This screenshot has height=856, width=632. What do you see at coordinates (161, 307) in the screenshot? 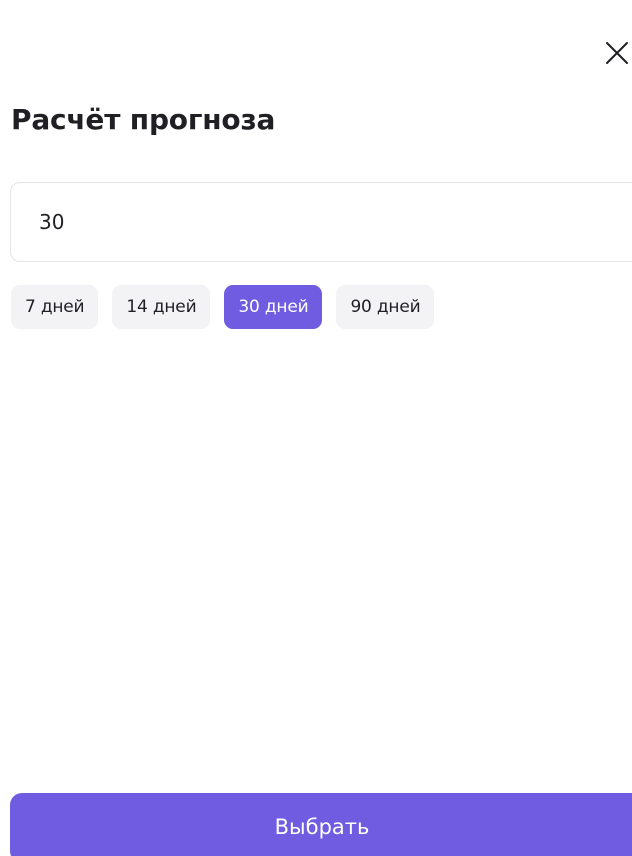
I see `chip-14-days: 14 дней` at bounding box center [161, 307].